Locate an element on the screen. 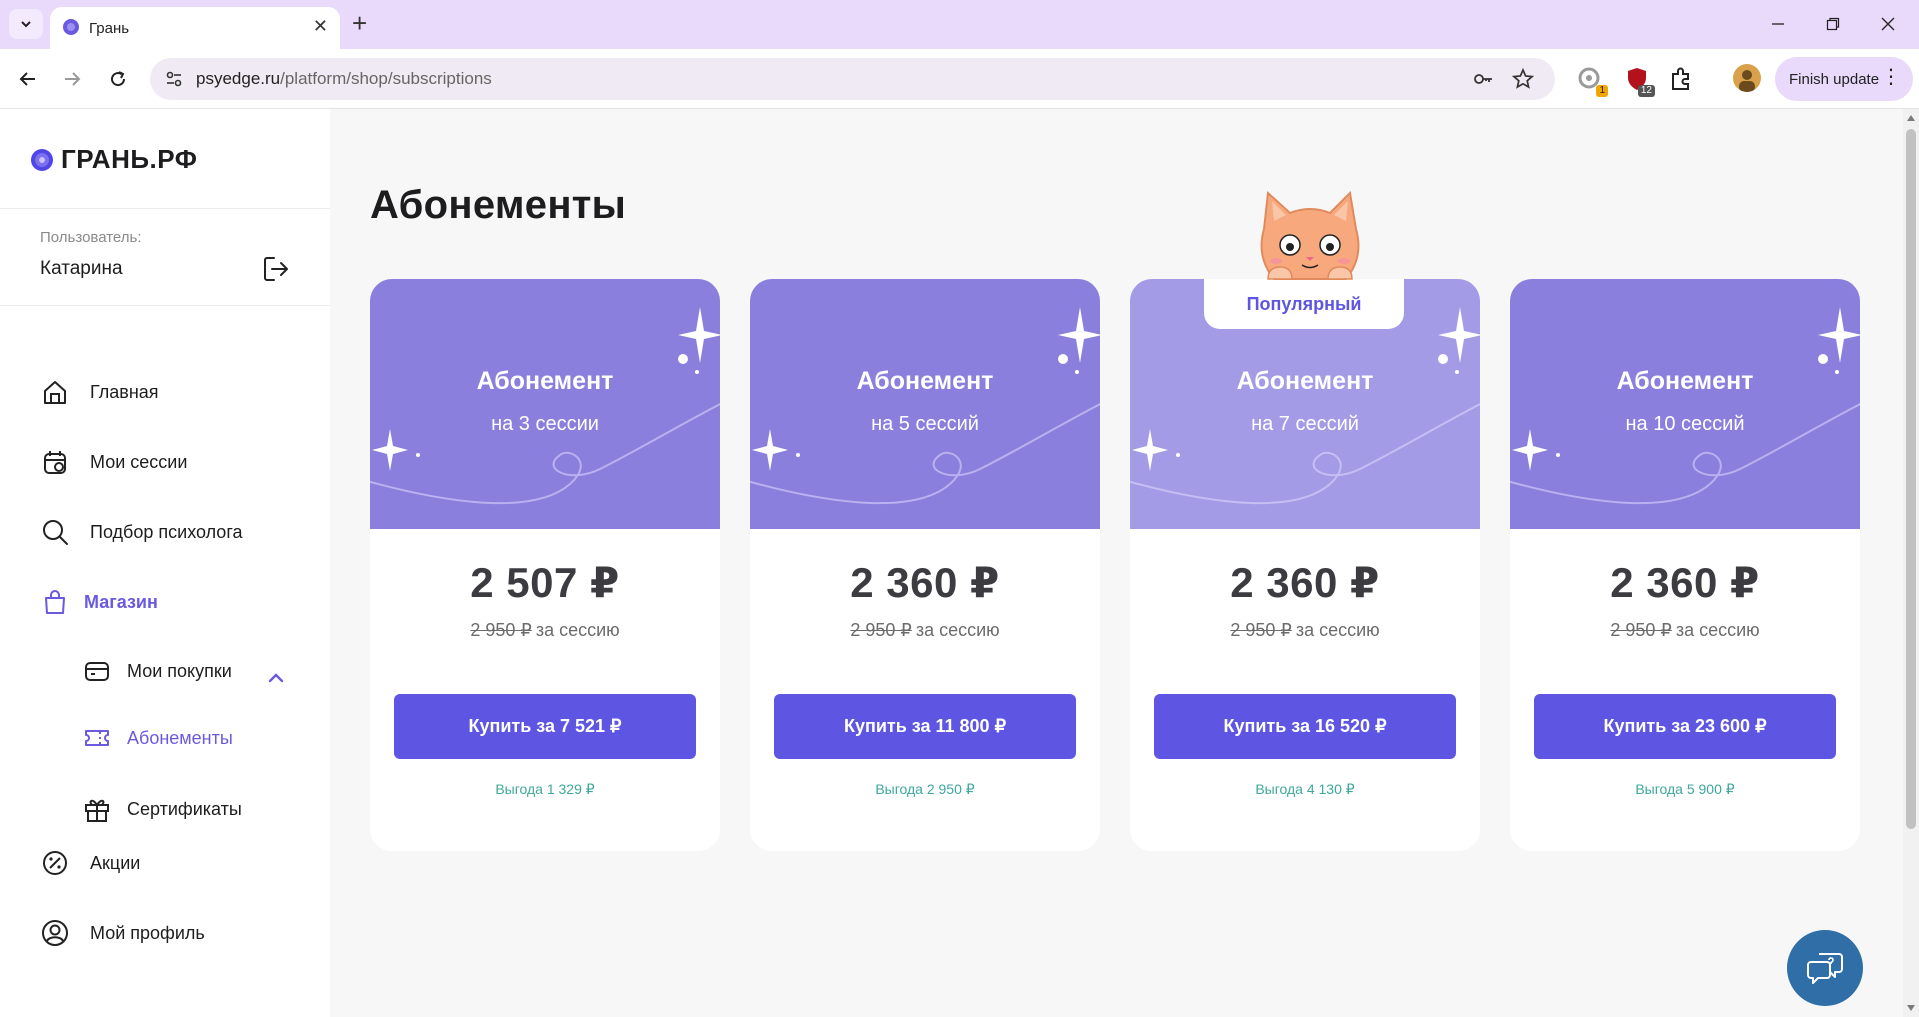 This screenshot has height=1017, width=1919. ticket-icon is located at coordinates (97, 738).